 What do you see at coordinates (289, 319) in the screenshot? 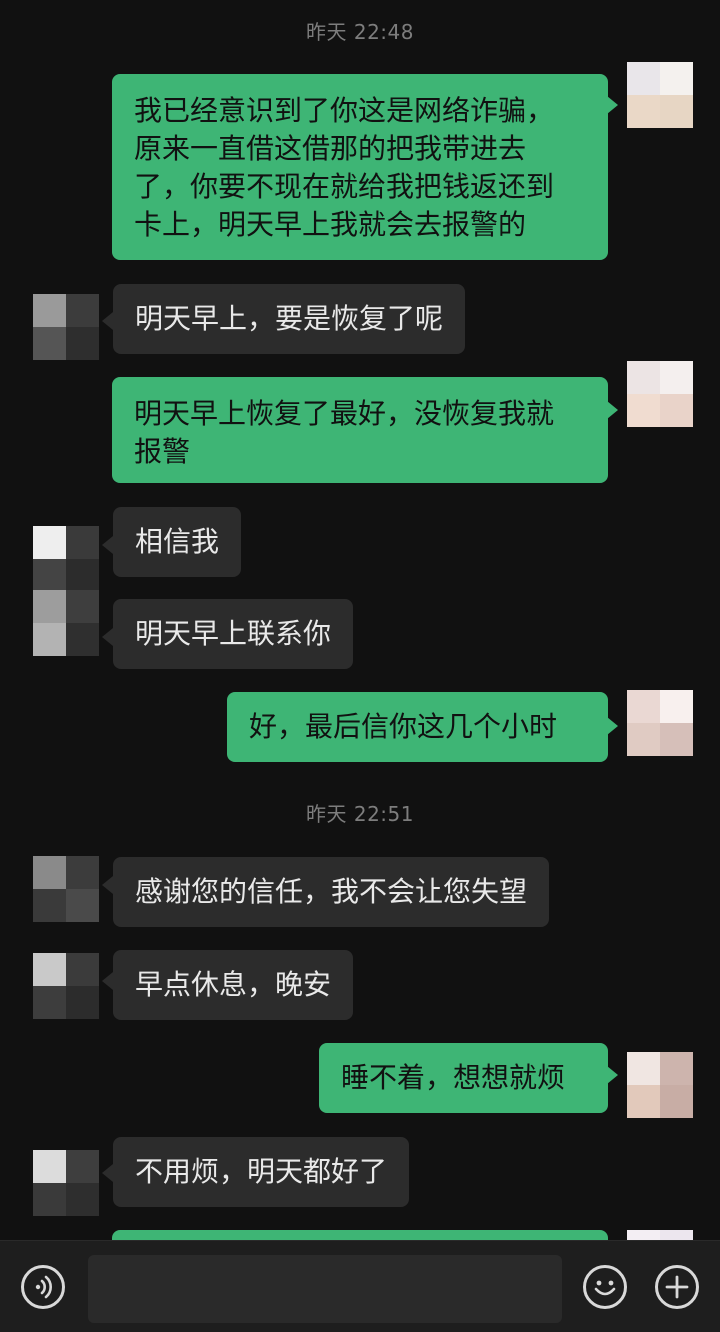
I see `incoming-message: 明天早上，要是恢复了呢` at bounding box center [289, 319].